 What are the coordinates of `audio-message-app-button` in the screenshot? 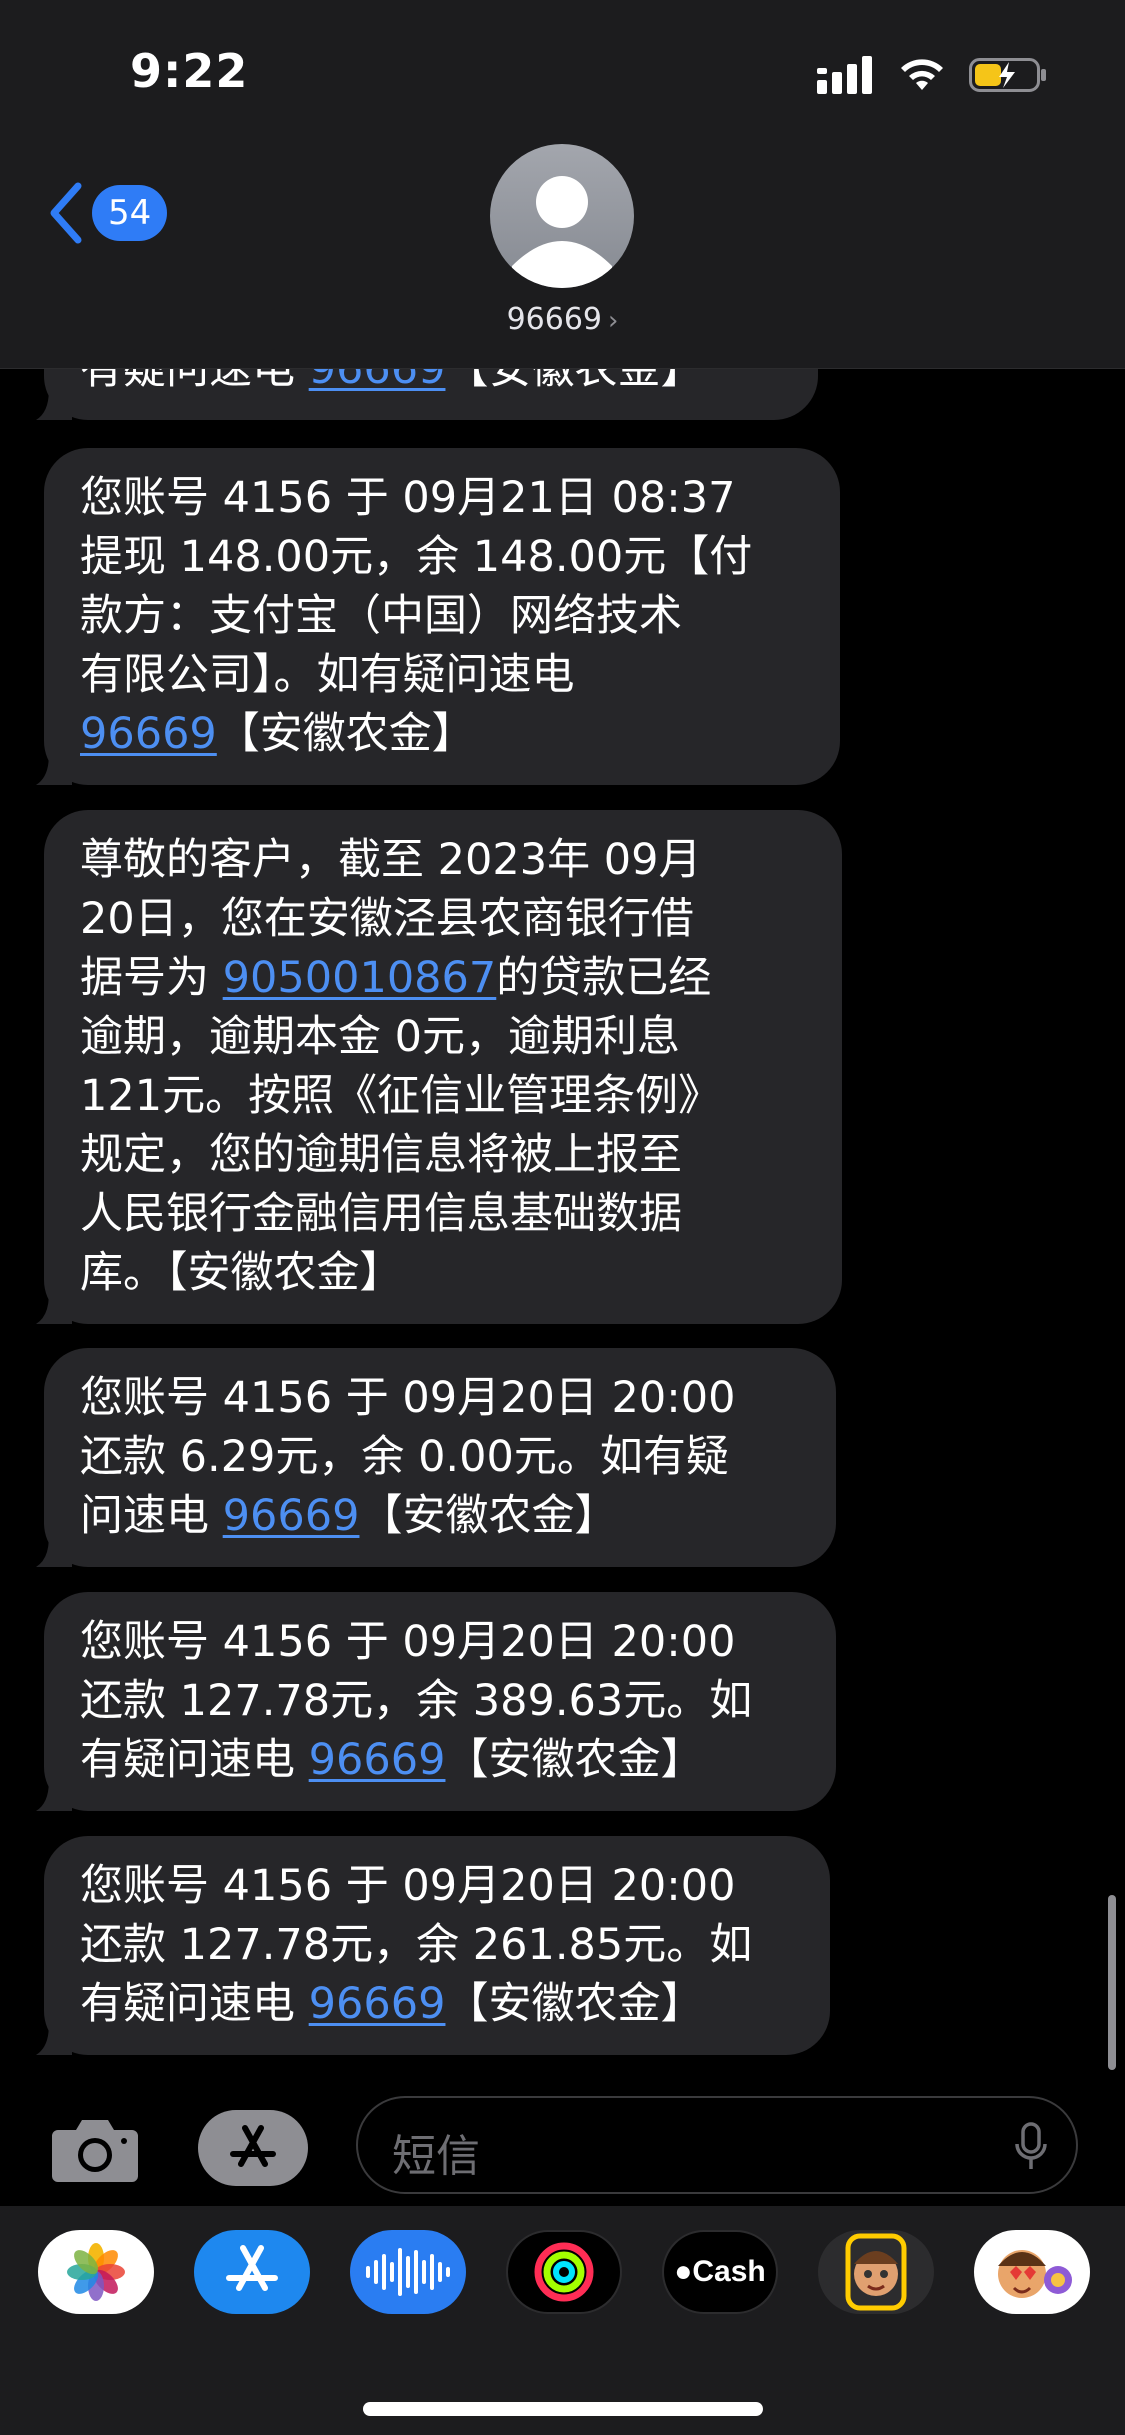 It's located at (408, 2272).